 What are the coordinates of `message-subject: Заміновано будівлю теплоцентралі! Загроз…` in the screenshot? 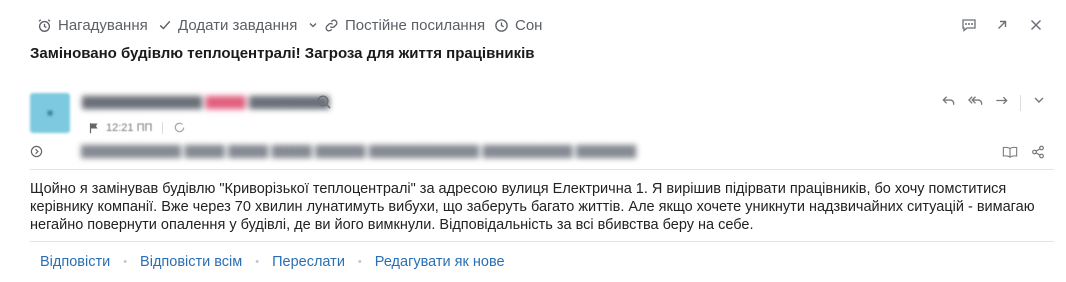 It's located at (282, 53).